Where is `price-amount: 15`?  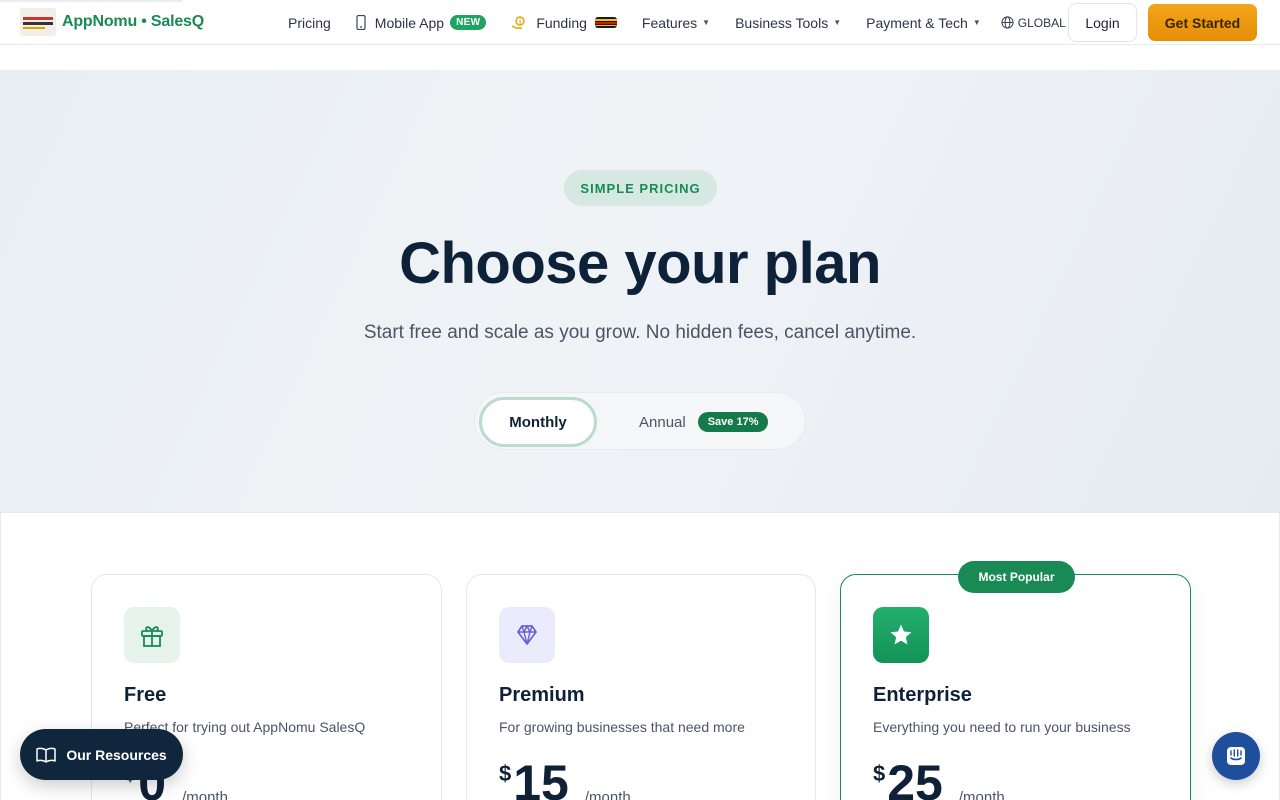
price-amount: 15 is located at coordinates (541, 777).